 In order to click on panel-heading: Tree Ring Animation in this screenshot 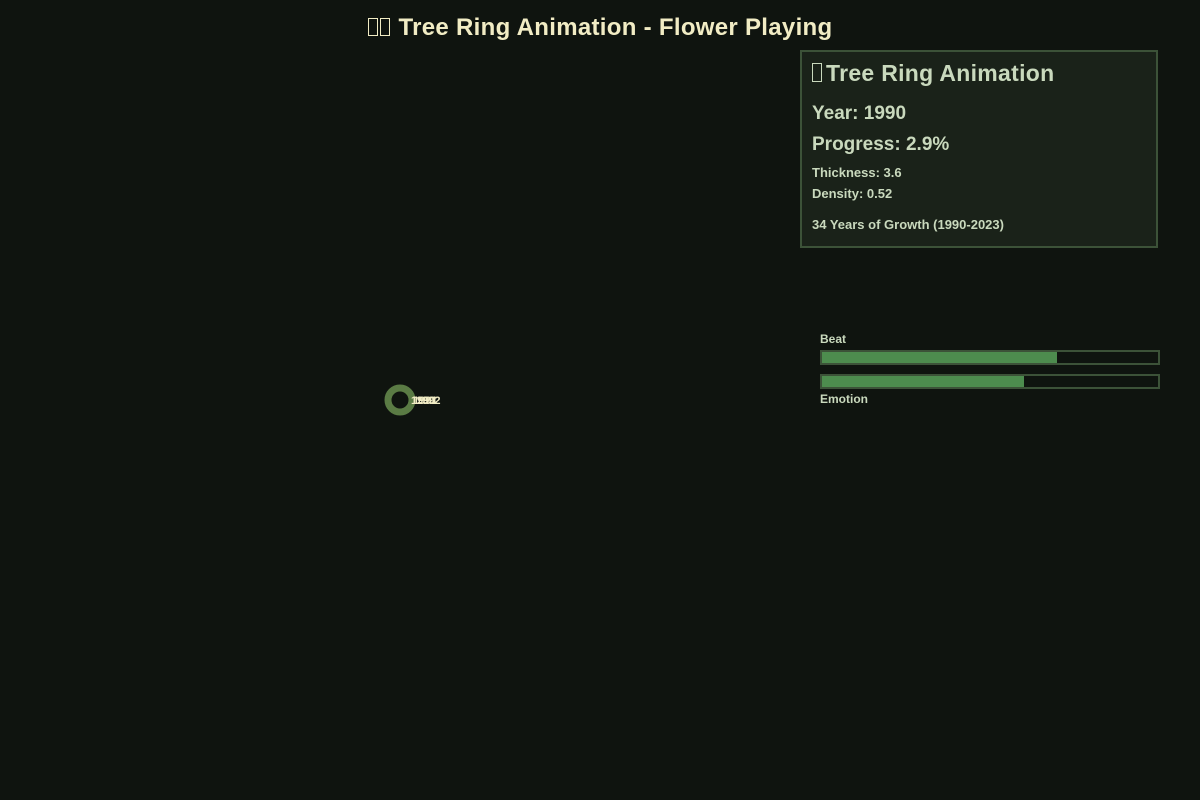, I will do `click(979, 73)`.